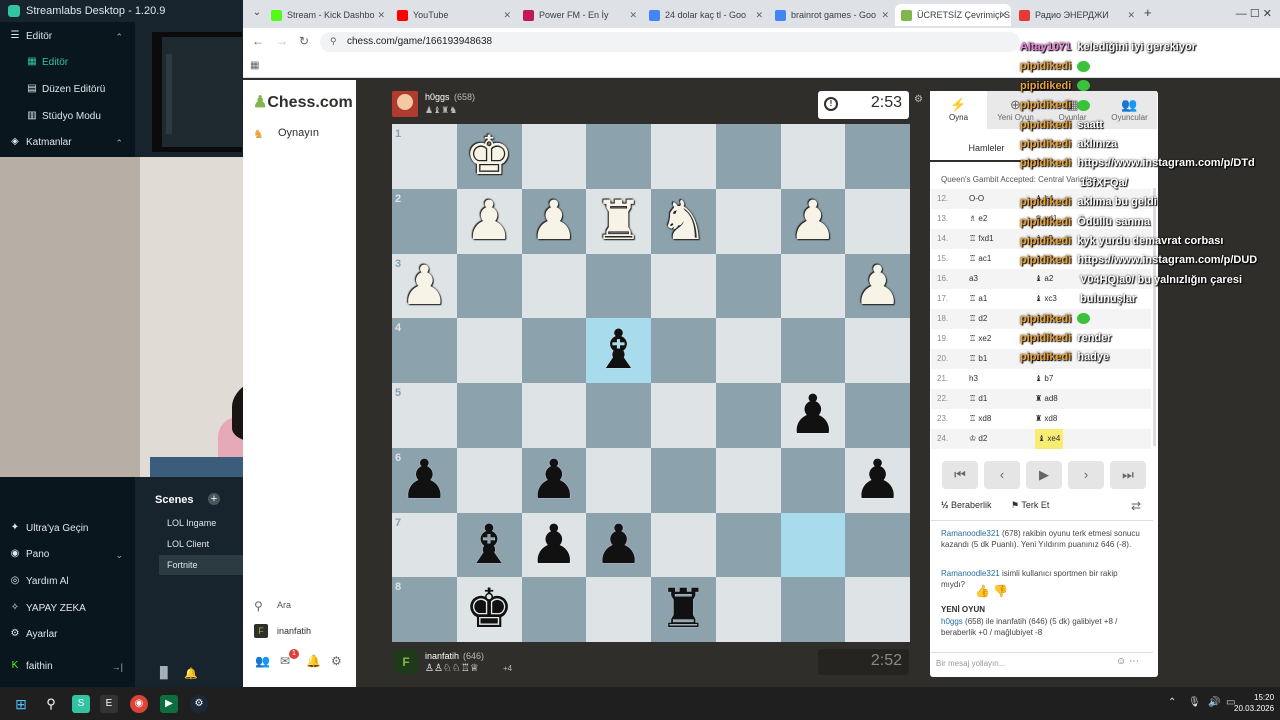 The height and width of the screenshot is (720, 1280). I want to click on nav-play: Oynayın, so click(298, 133).